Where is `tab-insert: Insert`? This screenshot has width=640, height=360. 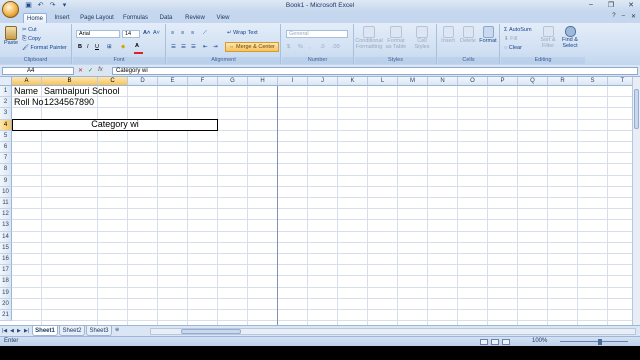
tab-insert: Insert is located at coordinates (62, 18).